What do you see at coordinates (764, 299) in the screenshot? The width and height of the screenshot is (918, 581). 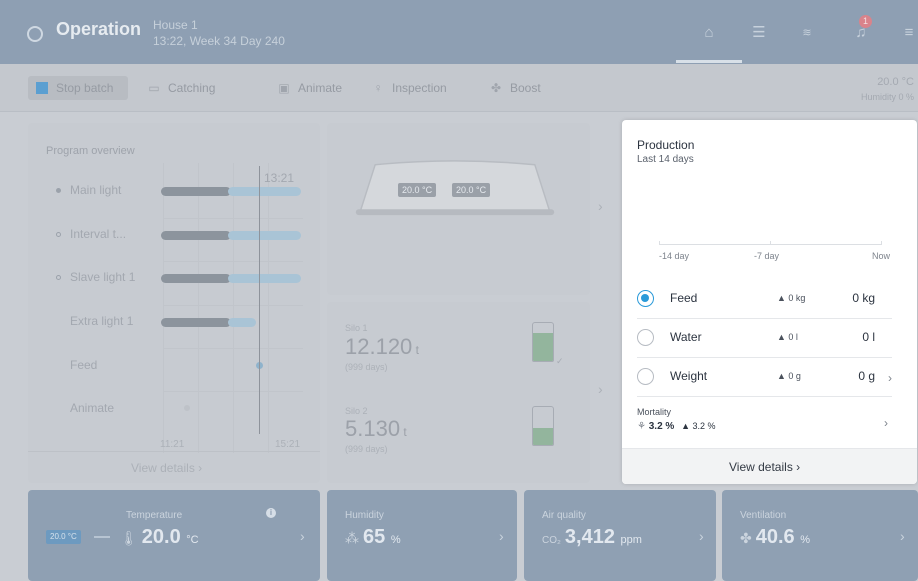 I see `production-row-feed: Feed ▲ 0 kg 0 kg` at bounding box center [764, 299].